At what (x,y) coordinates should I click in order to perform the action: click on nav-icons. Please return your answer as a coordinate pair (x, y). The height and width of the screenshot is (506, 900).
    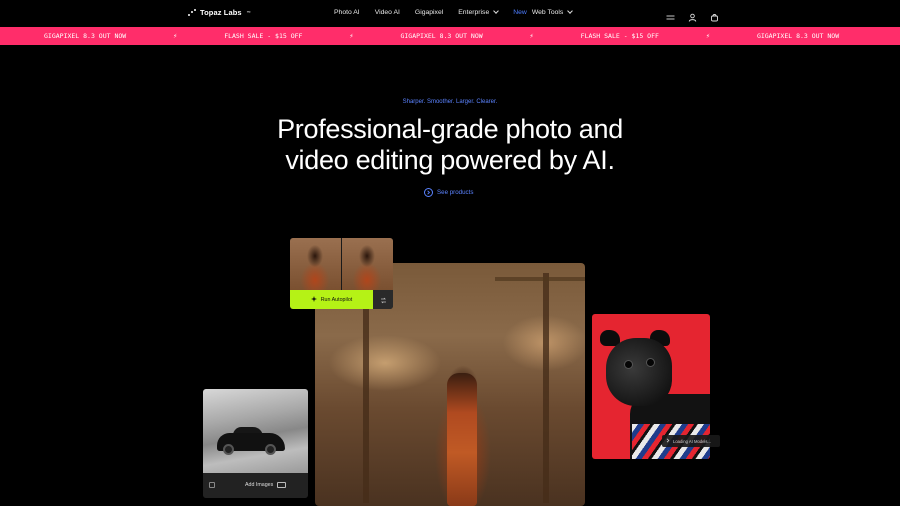
    Looking at the image, I should click on (692, 15).